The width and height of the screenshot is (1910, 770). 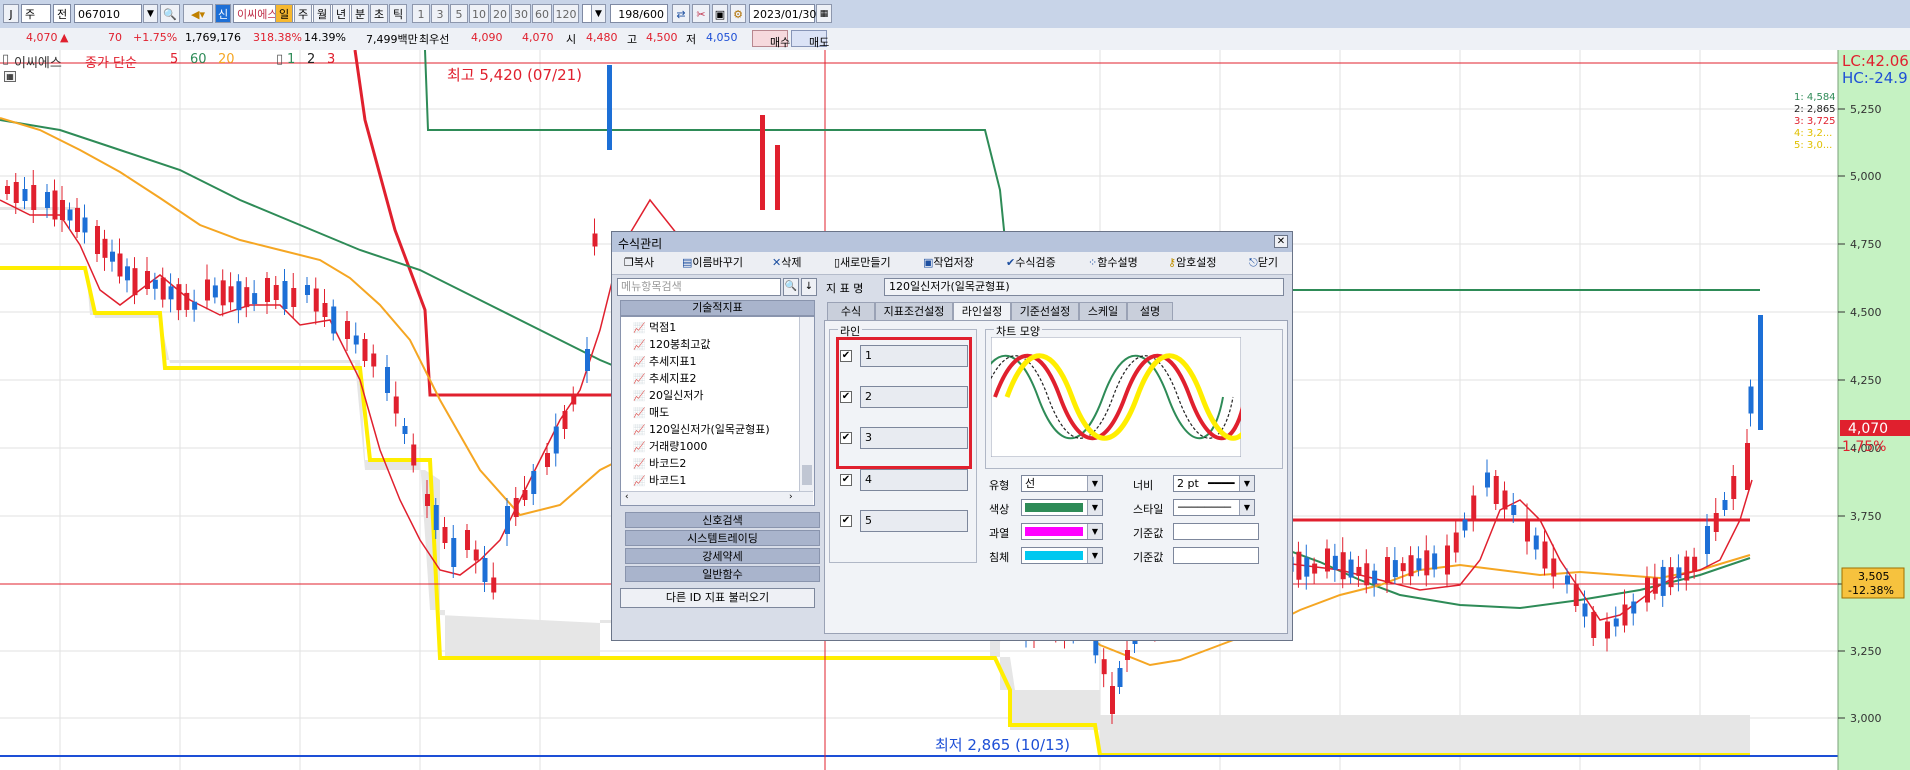 What do you see at coordinates (914, 311) in the screenshot?
I see `tab-condition: 지표조건설정` at bounding box center [914, 311].